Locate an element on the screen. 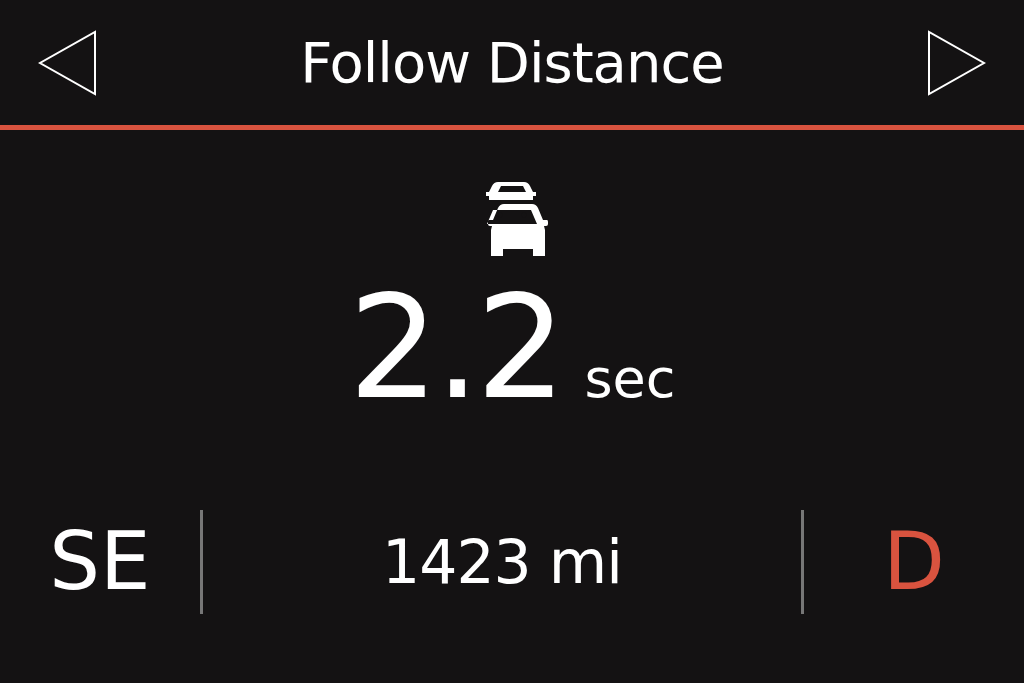  follow-time-value: 2.2 is located at coordinates (455, 348).